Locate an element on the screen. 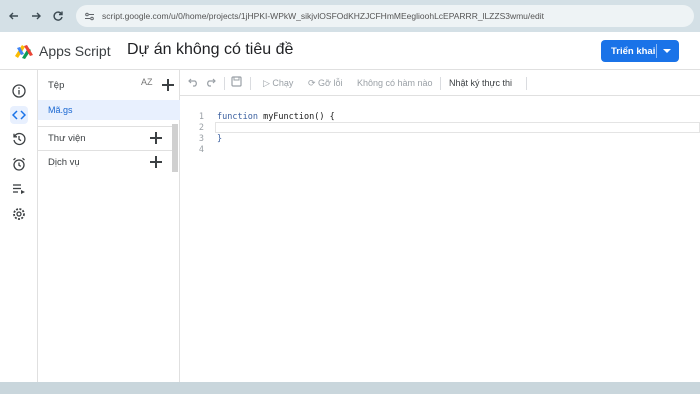 The height and width of the screenshot is (394, 700). run-button: ▷ Chạy is located at coordinates (278, 83).